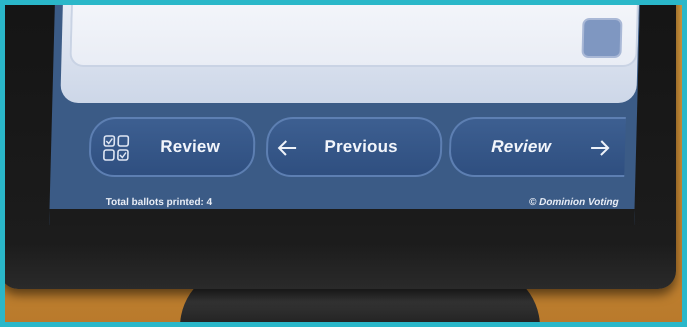  I want to click on arrow-left-icon, so click(287, 148).